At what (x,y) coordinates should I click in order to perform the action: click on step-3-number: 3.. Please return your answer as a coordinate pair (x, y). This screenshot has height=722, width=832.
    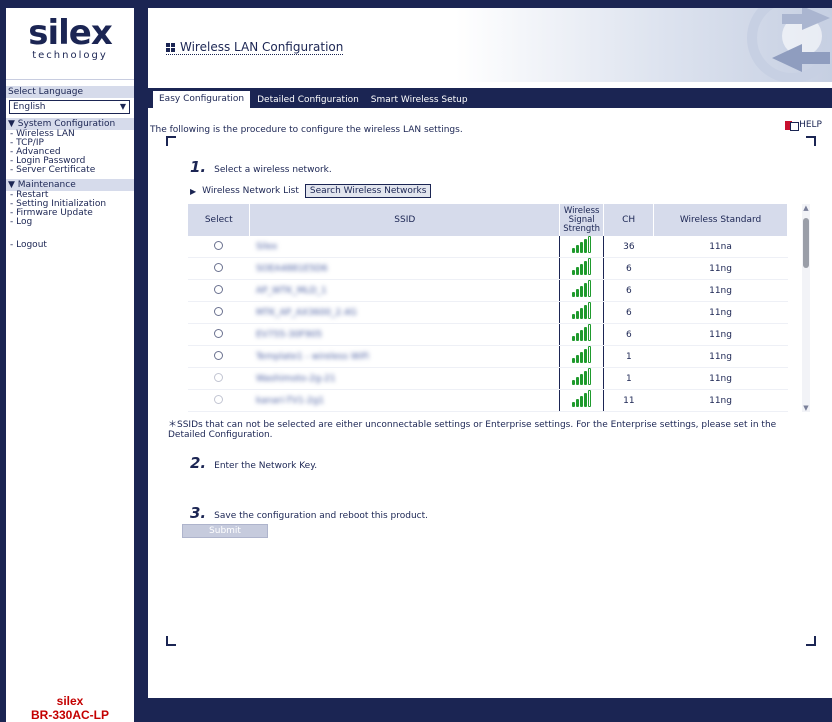
    Looking at the image, I should click on (198, 513).